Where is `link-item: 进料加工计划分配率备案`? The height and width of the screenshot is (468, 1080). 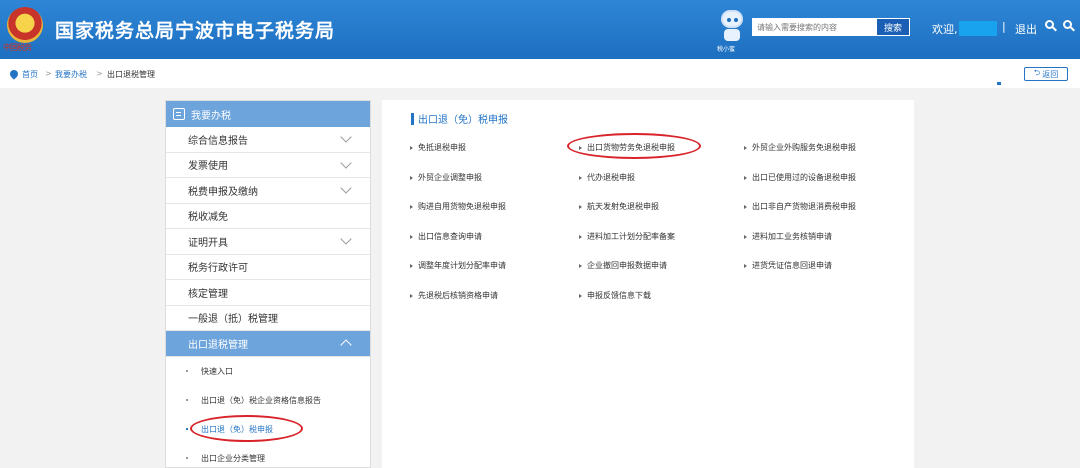
link-item: 进料加工计划分配率备案 is located at coordinates (627, 236).